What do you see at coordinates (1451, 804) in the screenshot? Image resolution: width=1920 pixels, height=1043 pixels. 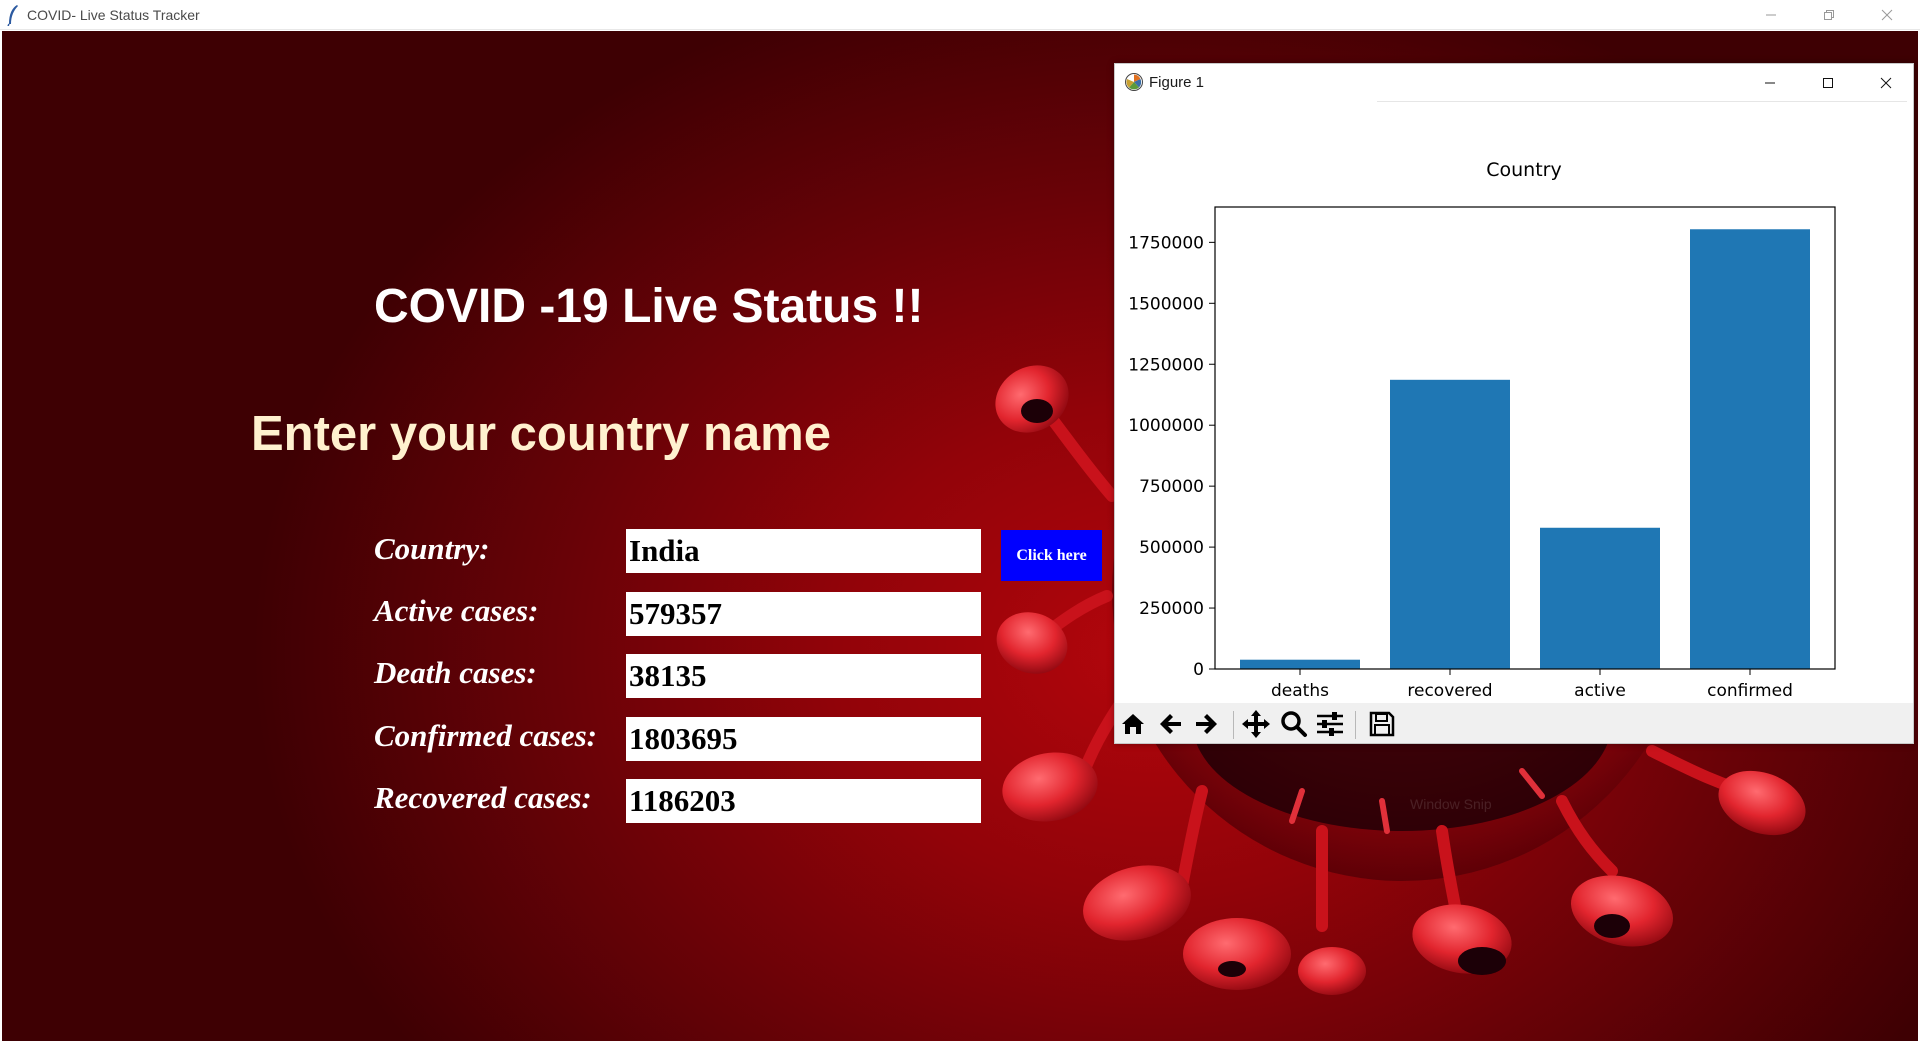 I see `window-snip-label: Window Snip` at bounding box center [1451, 804].